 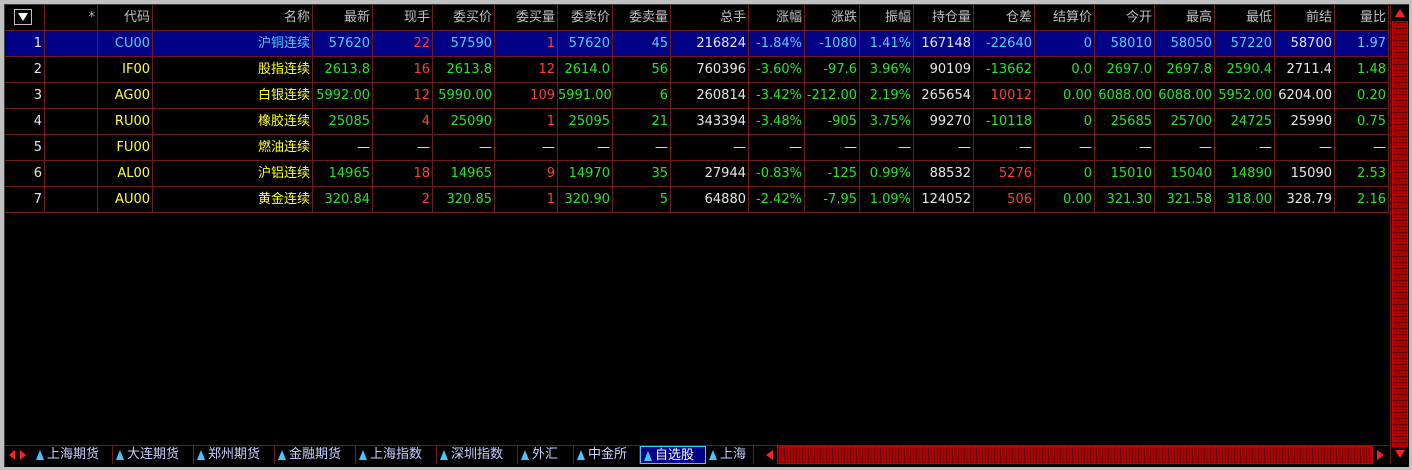 What do you see at coordinates (343, 174) in the screenshot?
I see `cell-last: 14965` at bounding box center [343, 174].